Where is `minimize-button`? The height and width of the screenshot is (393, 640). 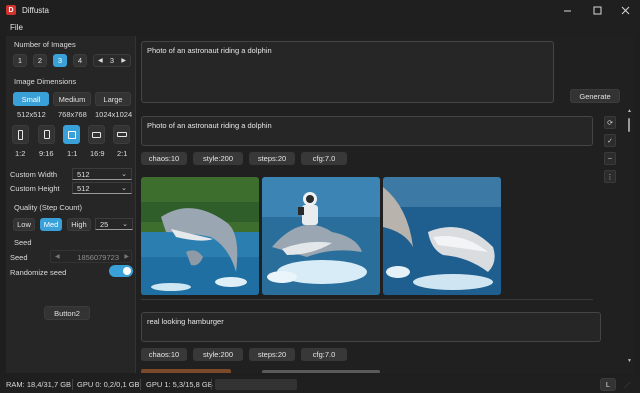
minimize-button is located at coordinates (567, 10).